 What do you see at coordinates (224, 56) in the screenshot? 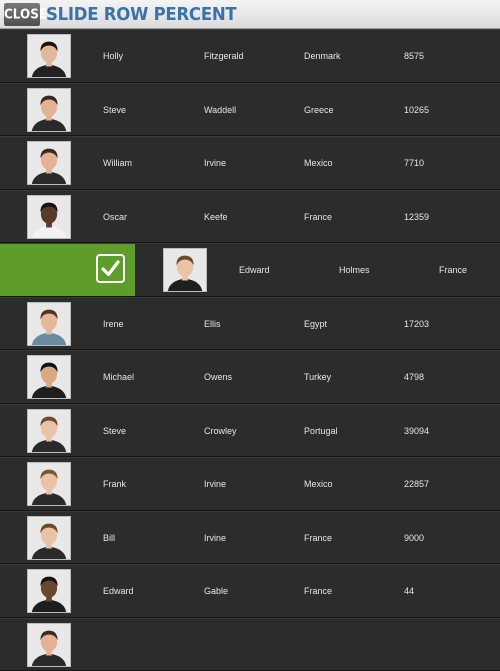
I see `last-name-cell: Fitzgerald` at bounding box center [224, 56].